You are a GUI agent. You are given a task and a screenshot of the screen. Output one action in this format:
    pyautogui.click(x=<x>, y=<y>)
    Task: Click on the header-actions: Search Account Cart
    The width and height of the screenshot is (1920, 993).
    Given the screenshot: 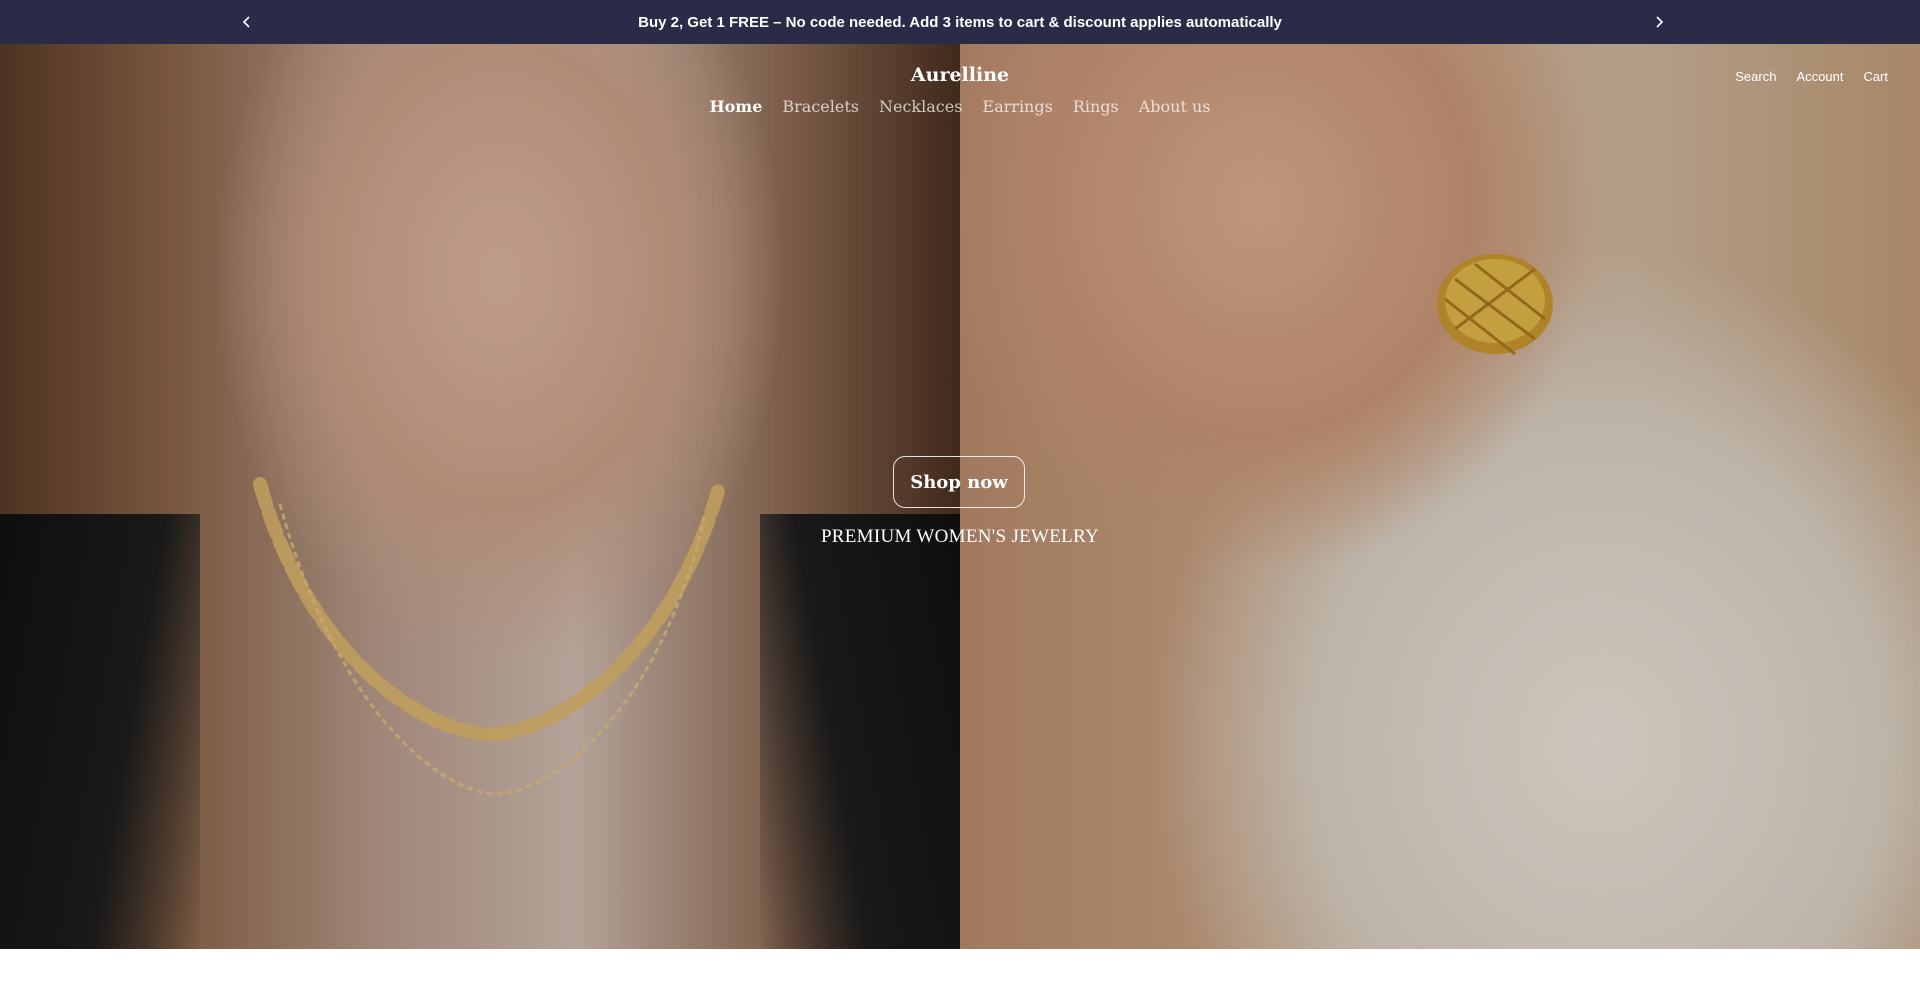 What is the action you would take?
    pyautogui.click(x=1811, y=76)
    